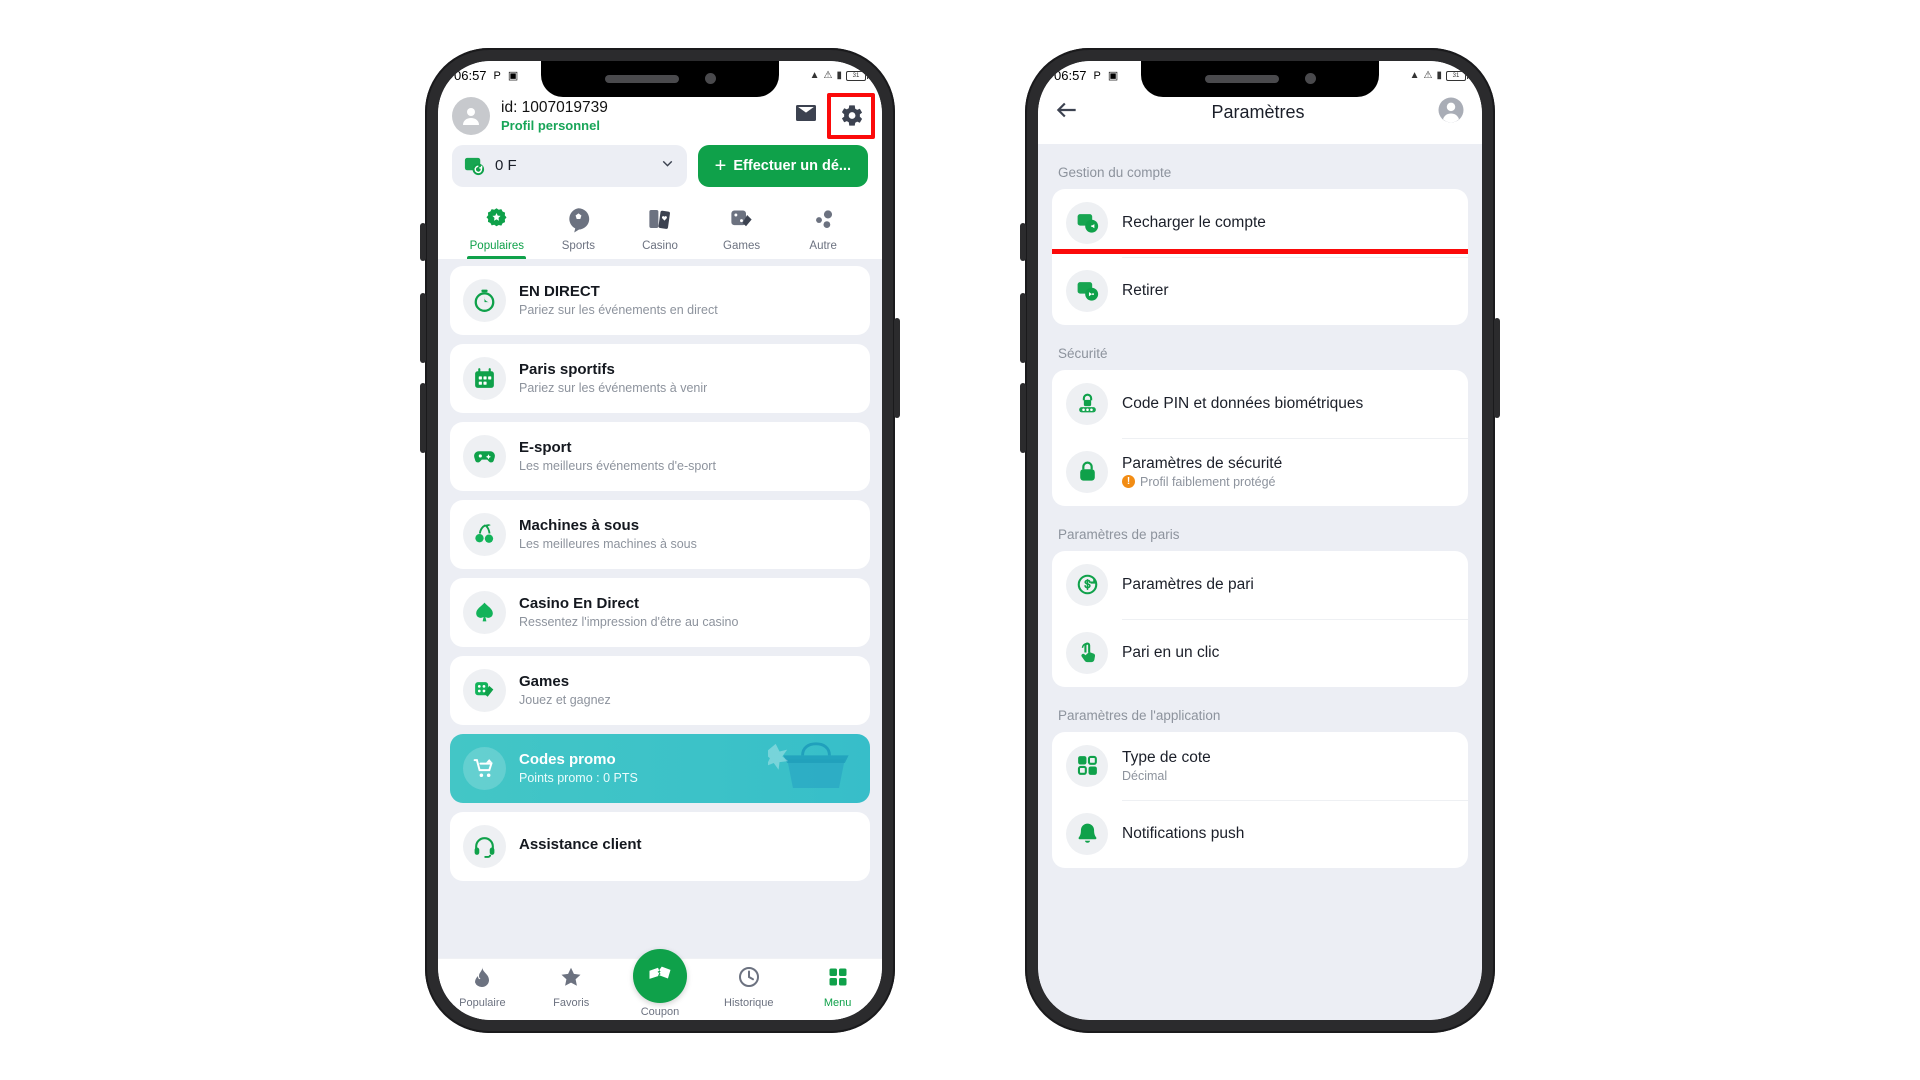  What do you see at coordinates (1260, 652) in the screenshot?
I see `row-pari-en-un-clic: Pari en un clic` at bounding box center [1260, 652].